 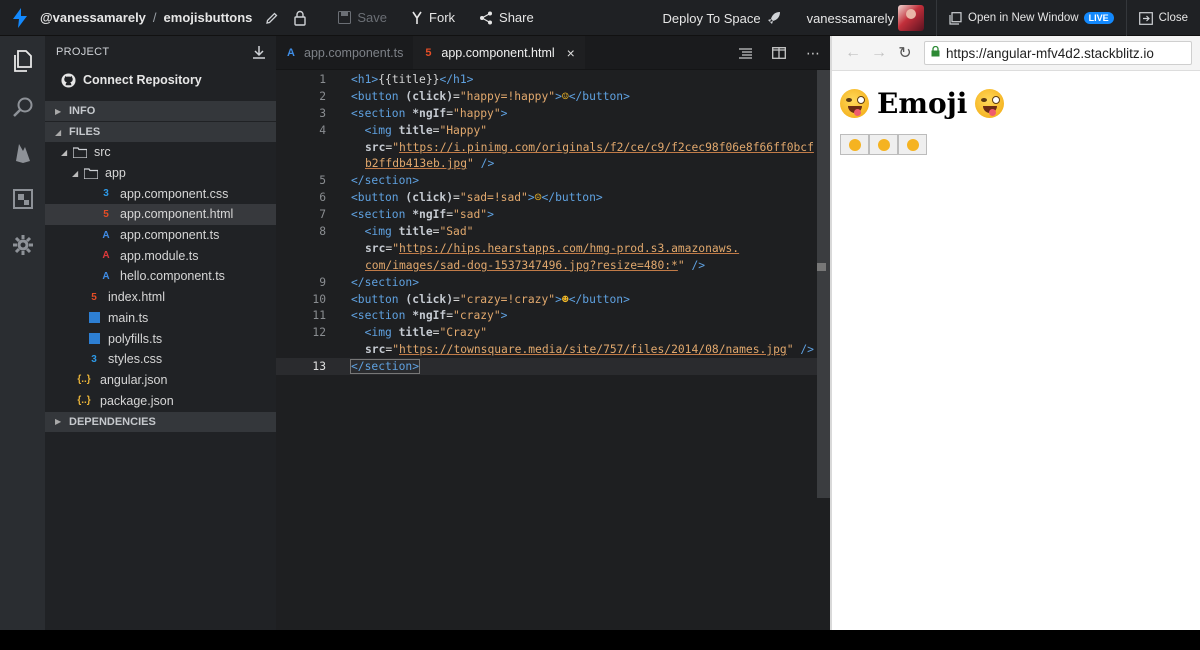 What do you see at coordinates (160, 297) in the screenshot?
I see `tree-file-index-html: 5 index.html` at bounding box center [160, 297].